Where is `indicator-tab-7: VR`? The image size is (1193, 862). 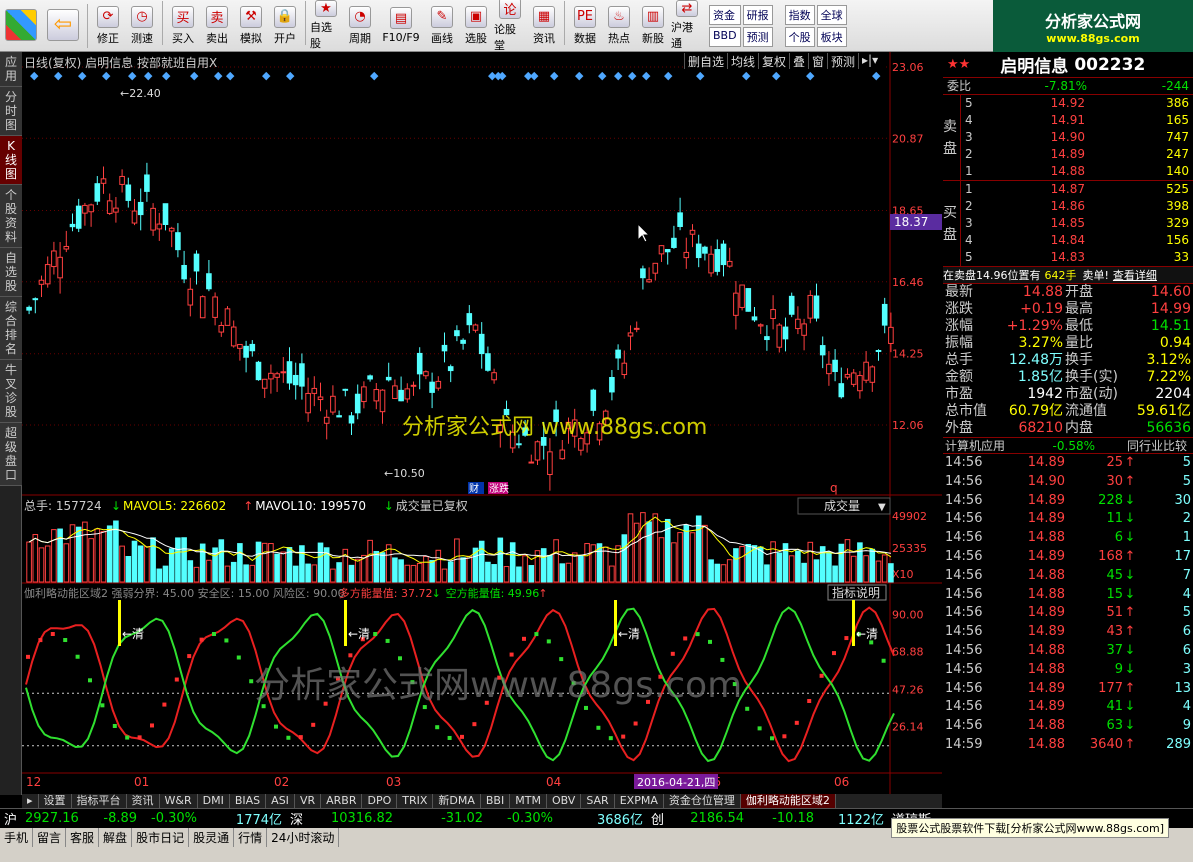
indicator-tab-7: VR is located at coordinates (308, 801).